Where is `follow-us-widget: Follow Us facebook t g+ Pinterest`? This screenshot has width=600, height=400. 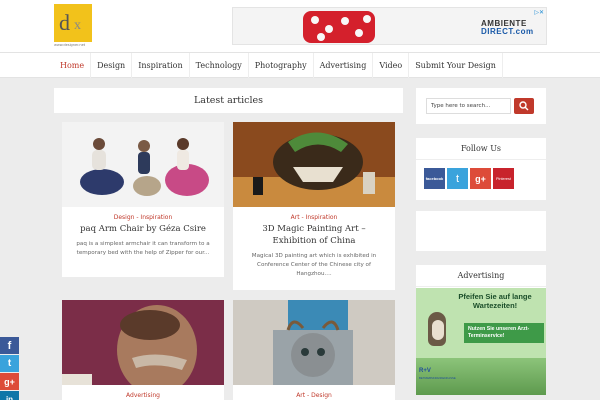 follow-us-widget: Follow Us facebook t g+ Pinterest is located at coordinates (481, 169).